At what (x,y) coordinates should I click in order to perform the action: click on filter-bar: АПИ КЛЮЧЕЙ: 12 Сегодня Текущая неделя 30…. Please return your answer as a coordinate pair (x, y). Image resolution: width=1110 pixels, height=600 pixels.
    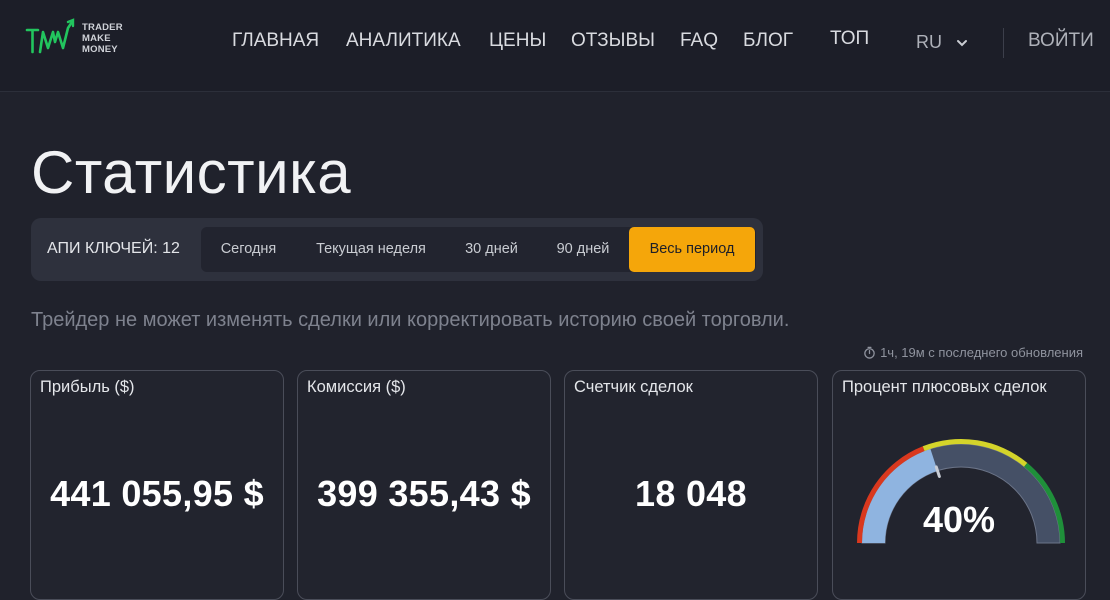
    Looking at the image, I should click on (397, 249).